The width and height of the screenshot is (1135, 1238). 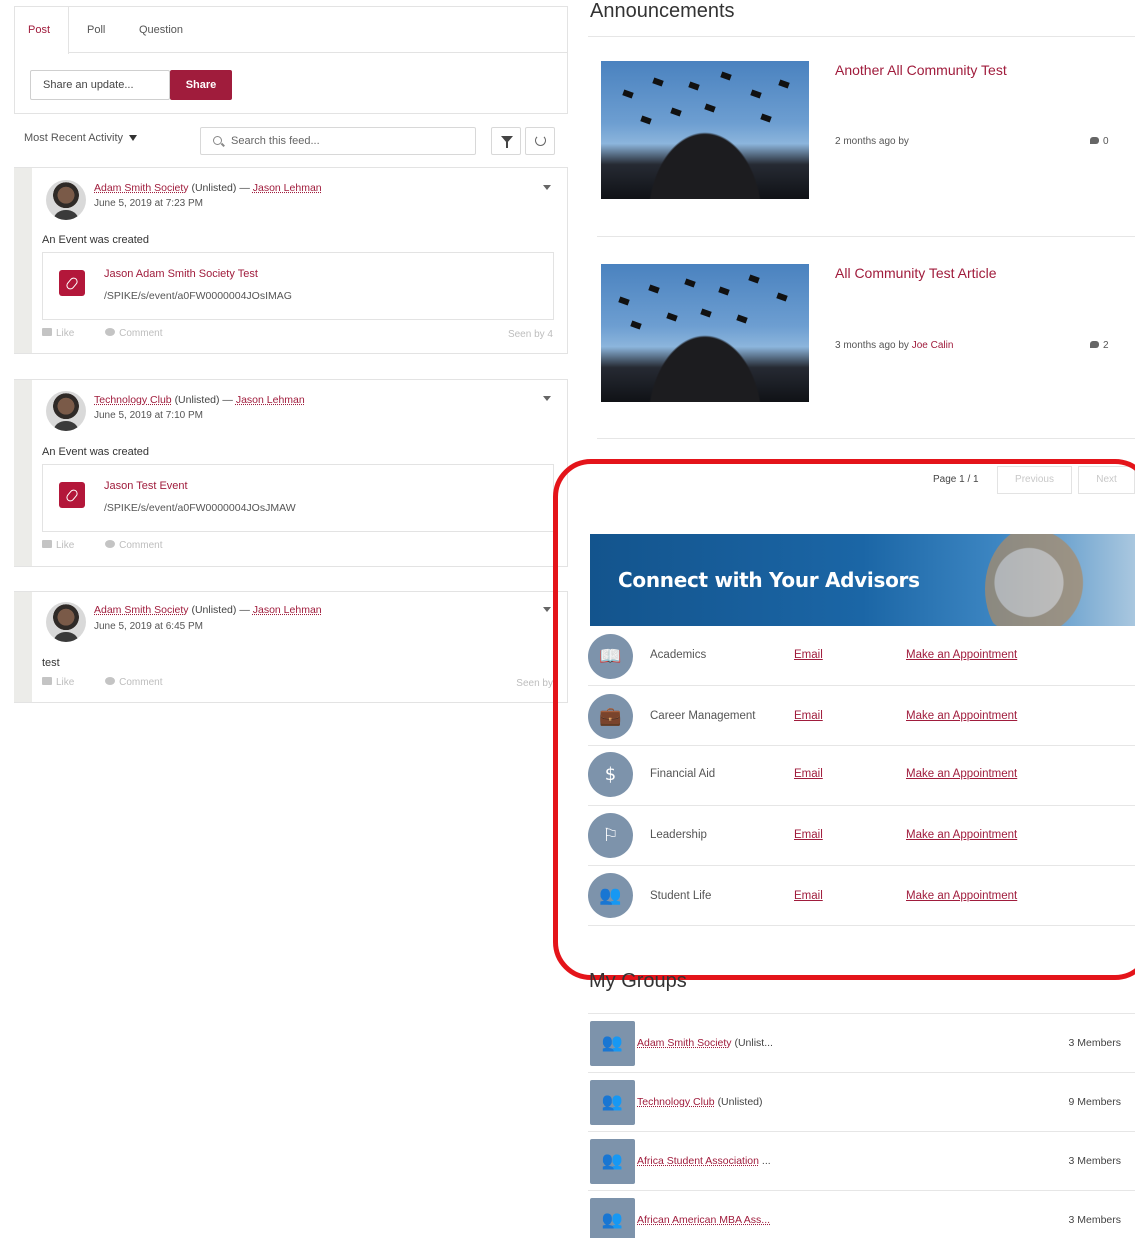 What do you see at coordinates (933, 345) in the screenshot?
I see `announcement-author: Joe Calin` at bounding box center [933, 345].